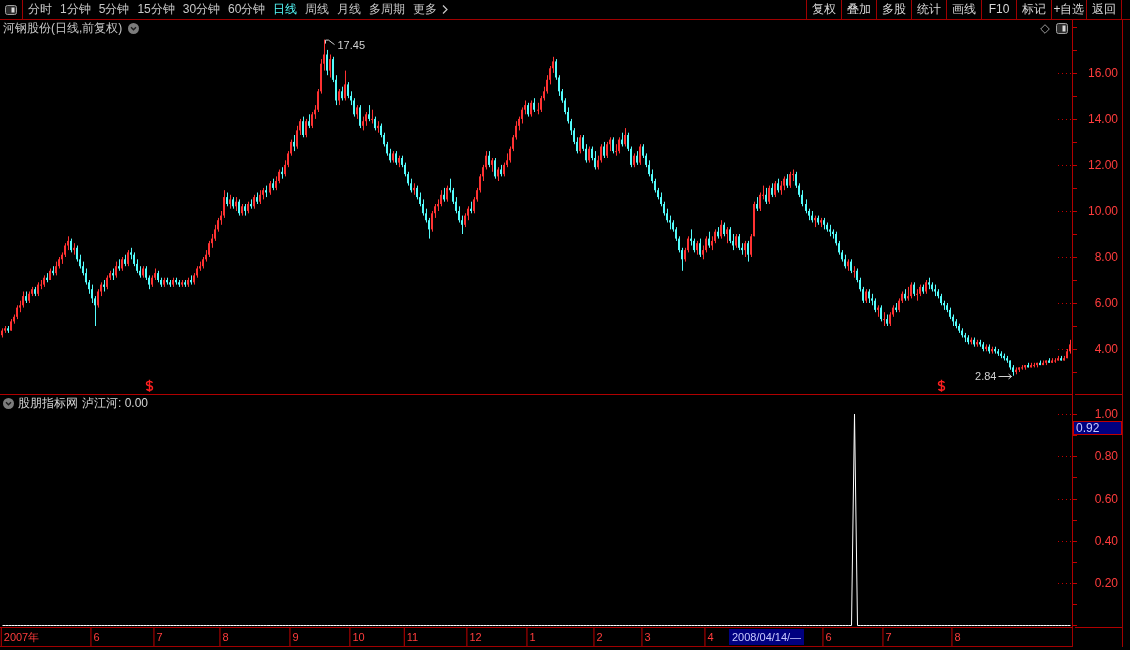  What do you see at coordinates (351, 44) in the screenshot?
I see `high-price-label: 17.45` at bounding box center [351, 44].